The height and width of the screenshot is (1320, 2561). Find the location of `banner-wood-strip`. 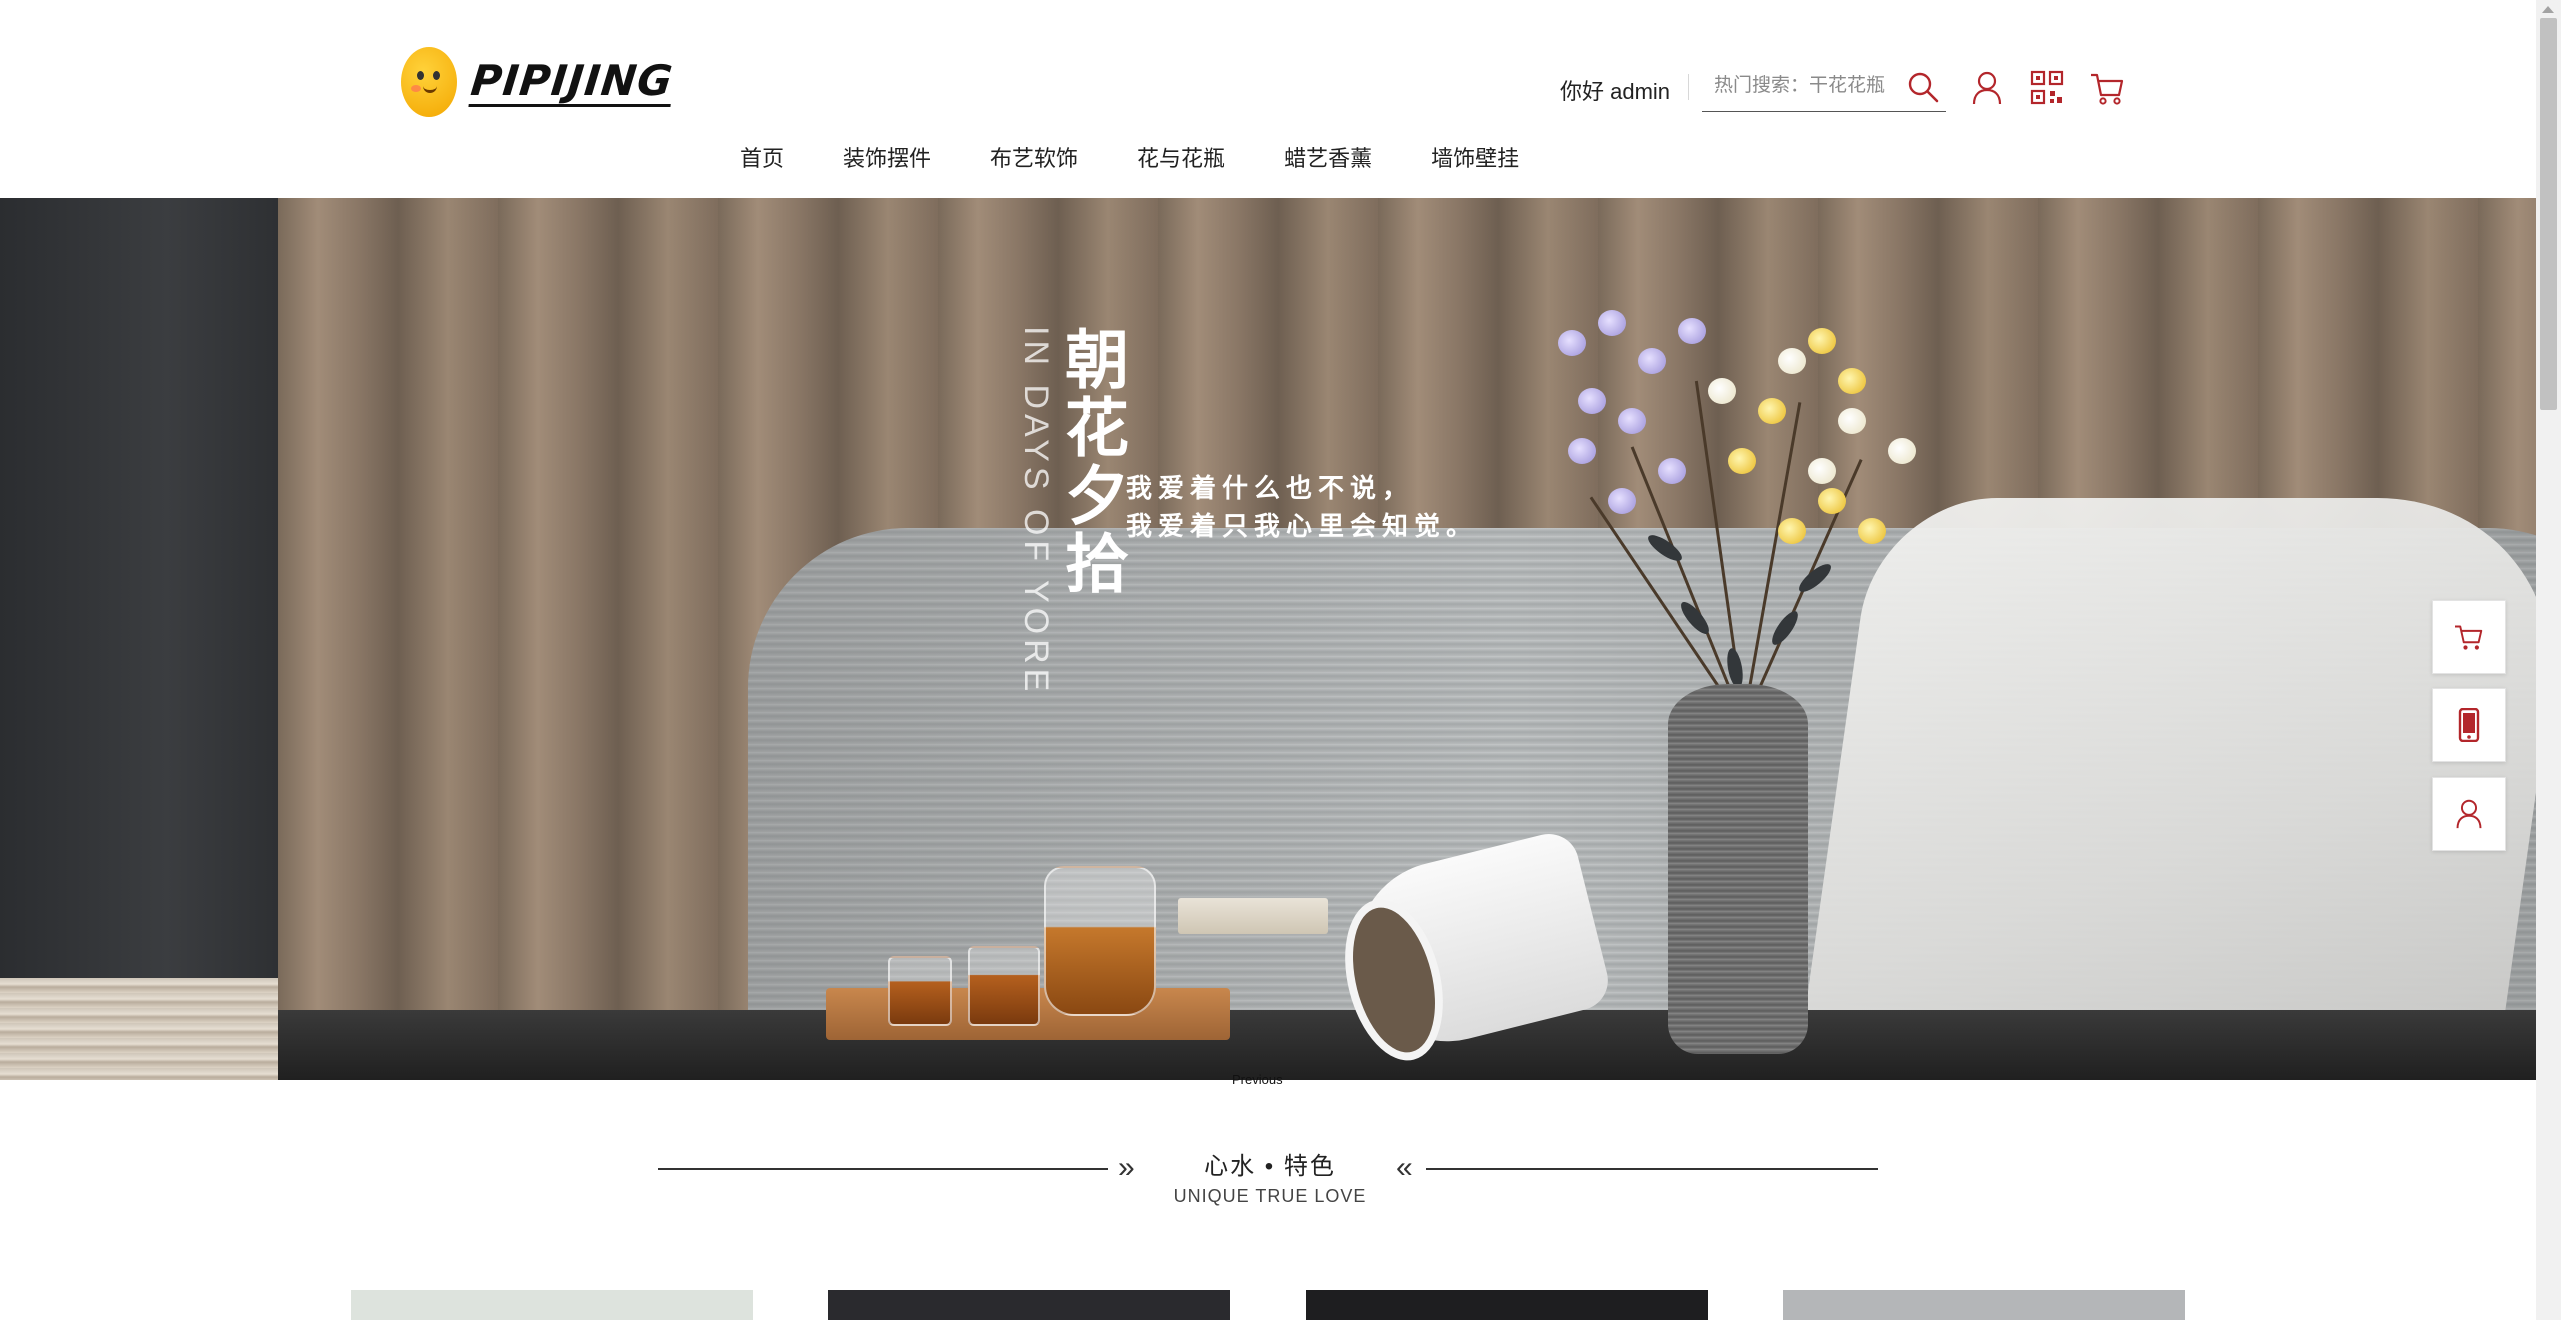

banner-wood-strip is located at coordinates (139, 1029).